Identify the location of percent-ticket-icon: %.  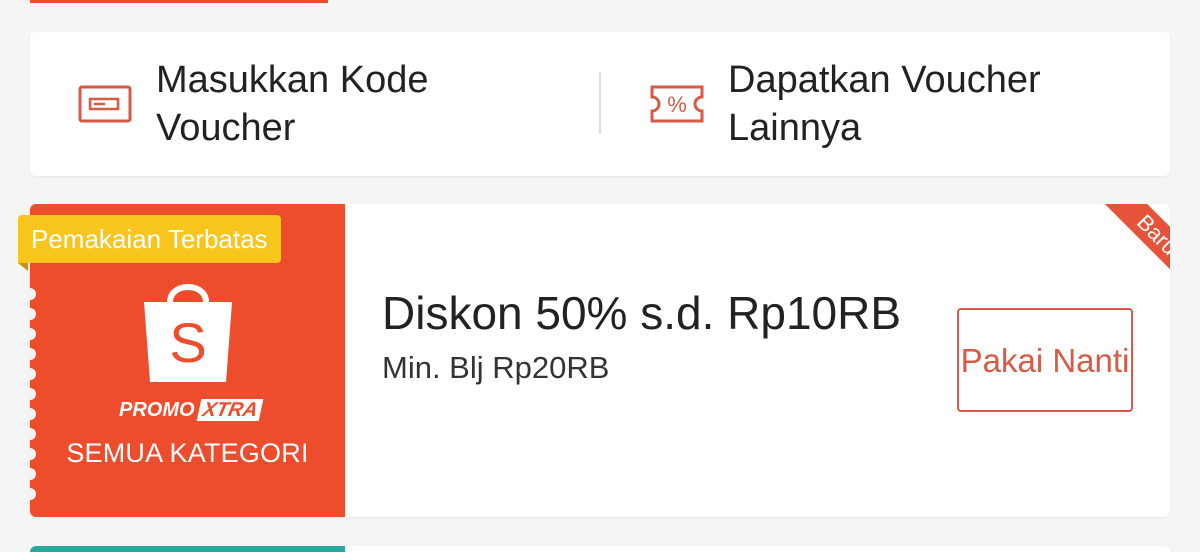
(677, 104).